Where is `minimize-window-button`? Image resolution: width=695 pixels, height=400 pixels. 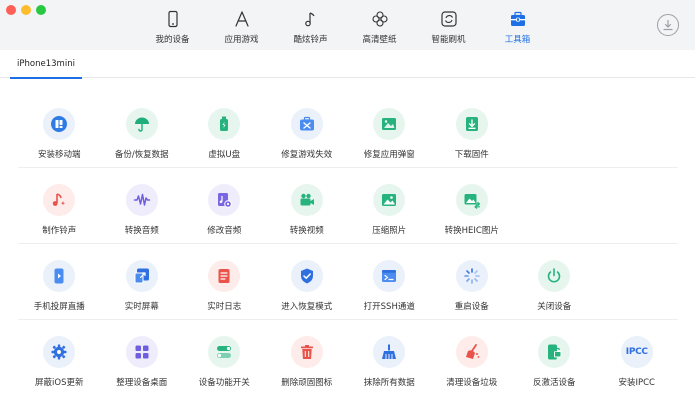
minimize-window-button is located at coordinates (26, 10).